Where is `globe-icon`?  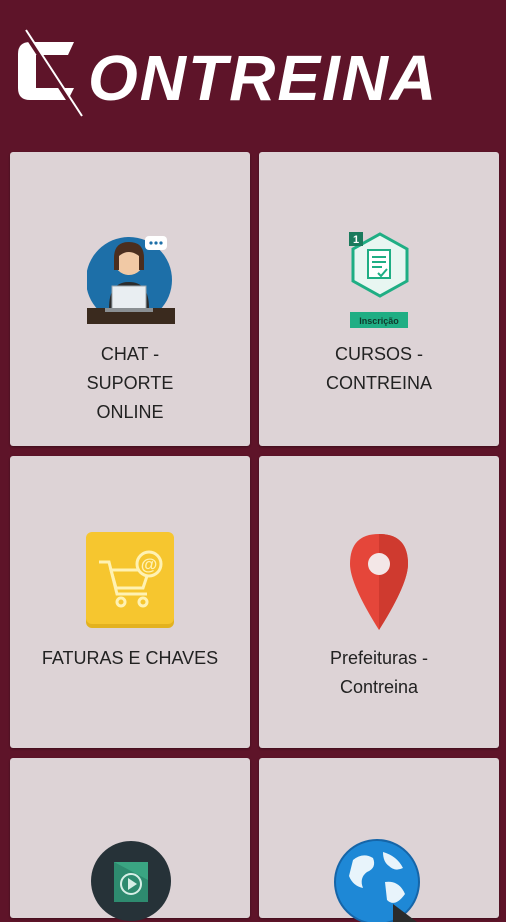
globe-icon is located at coordinates (377, 880).